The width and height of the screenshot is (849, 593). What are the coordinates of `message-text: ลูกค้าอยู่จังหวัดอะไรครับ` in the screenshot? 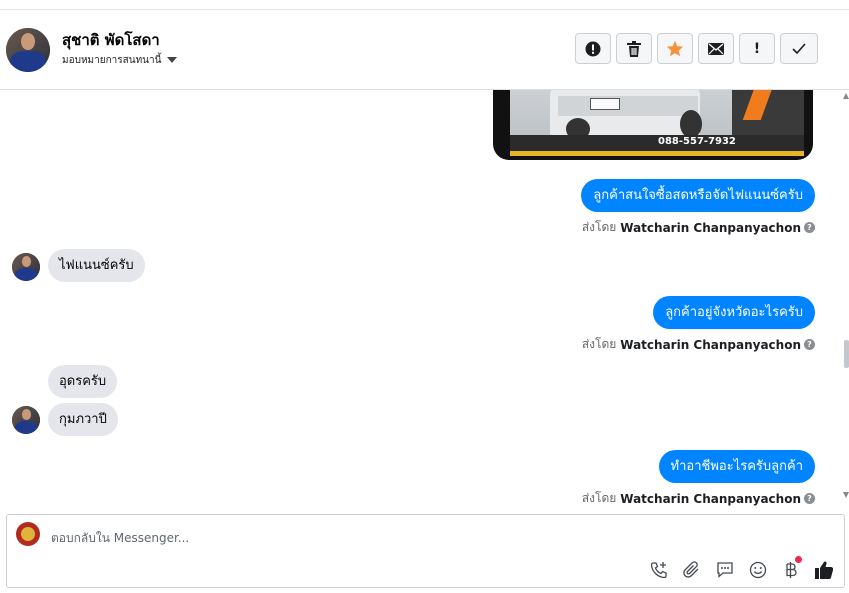 It's located at (734, 312).